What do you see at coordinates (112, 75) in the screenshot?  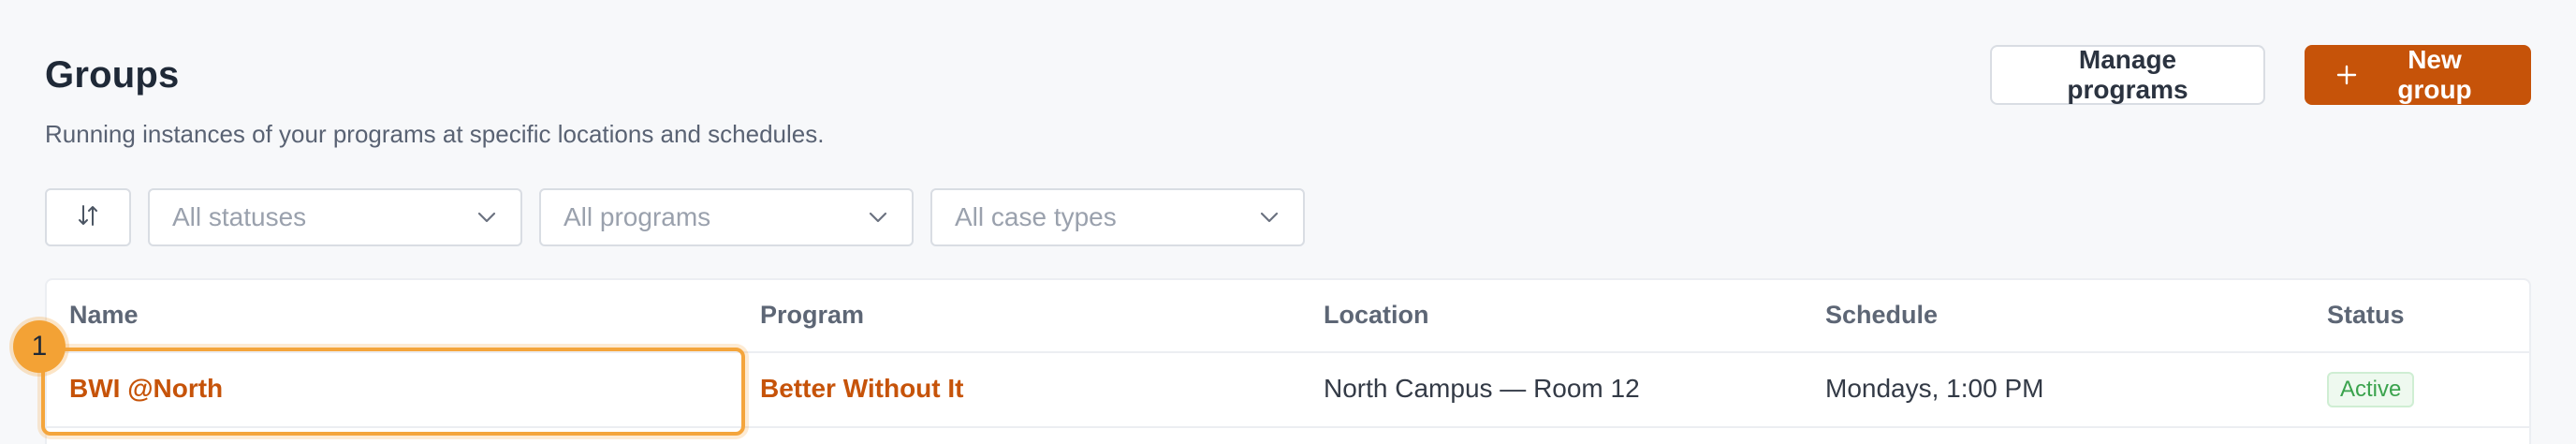 I see `page-title: Groups` at bounding box center [112, 75].